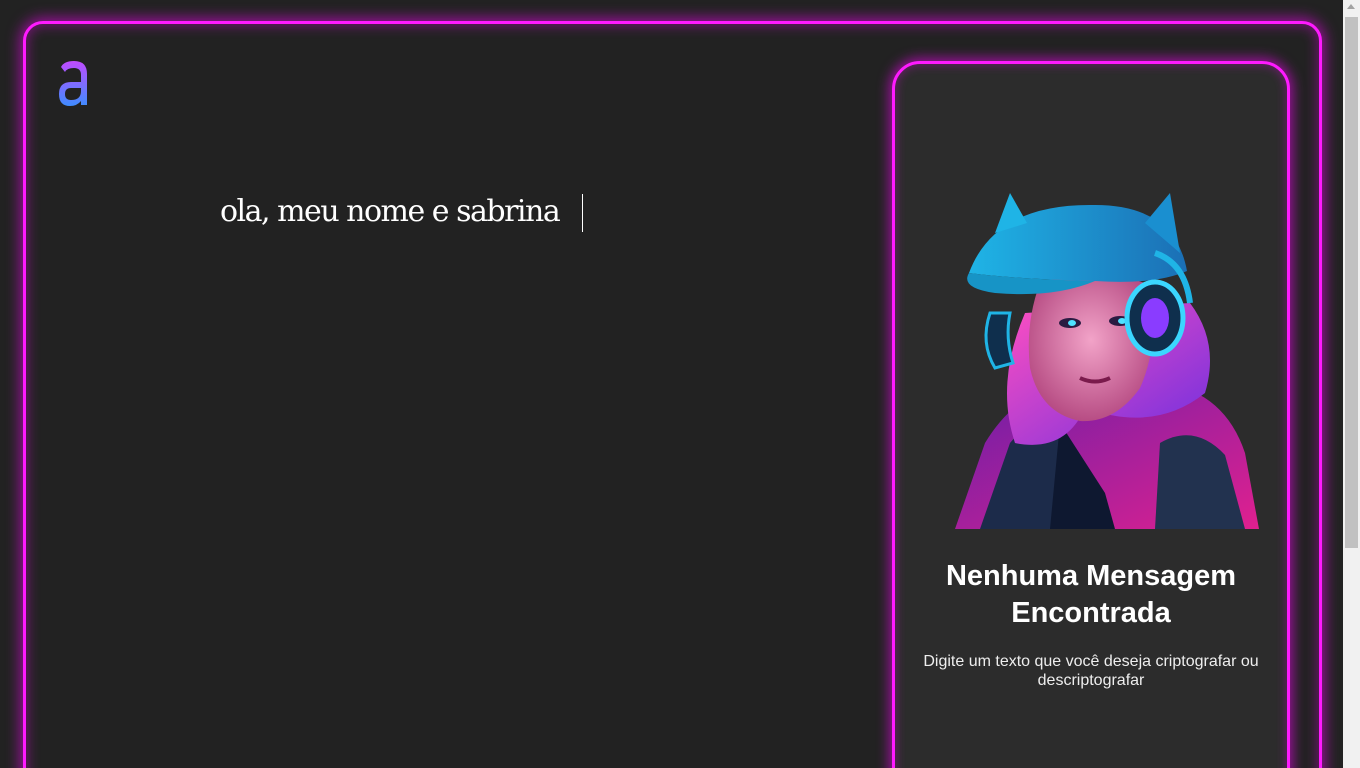  I want to click on vertical-scrollbar, so click(1351, 384).